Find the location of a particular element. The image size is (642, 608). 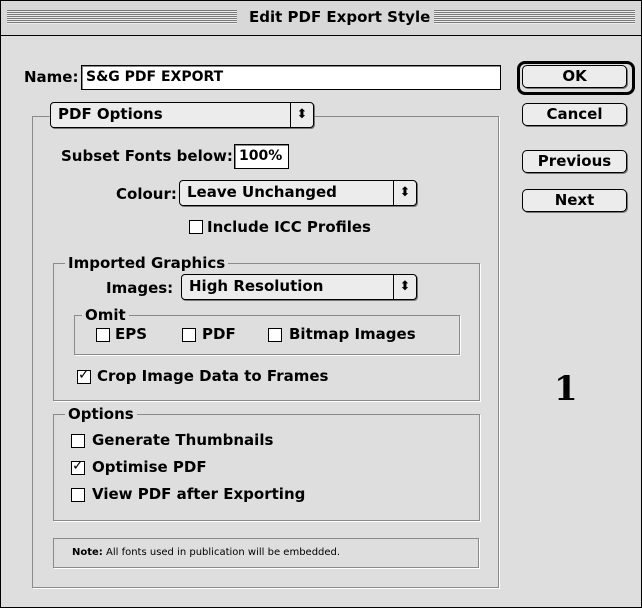

section-popup-value: PDF Options is located at coordinates (110, 114).